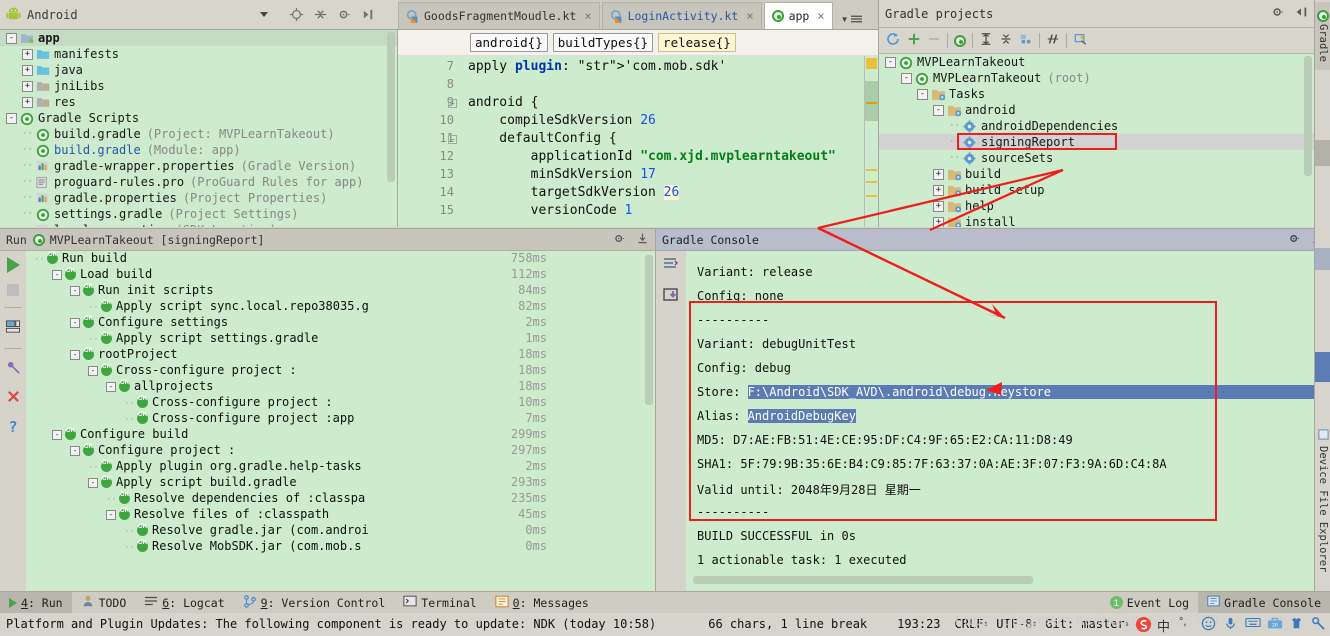 The width and height of the screenshot is (1330, 636). What do you see at coordinates (871, 141) in the screenshot?
I see `editor-scrollbar` at bounding box center [871, 141].